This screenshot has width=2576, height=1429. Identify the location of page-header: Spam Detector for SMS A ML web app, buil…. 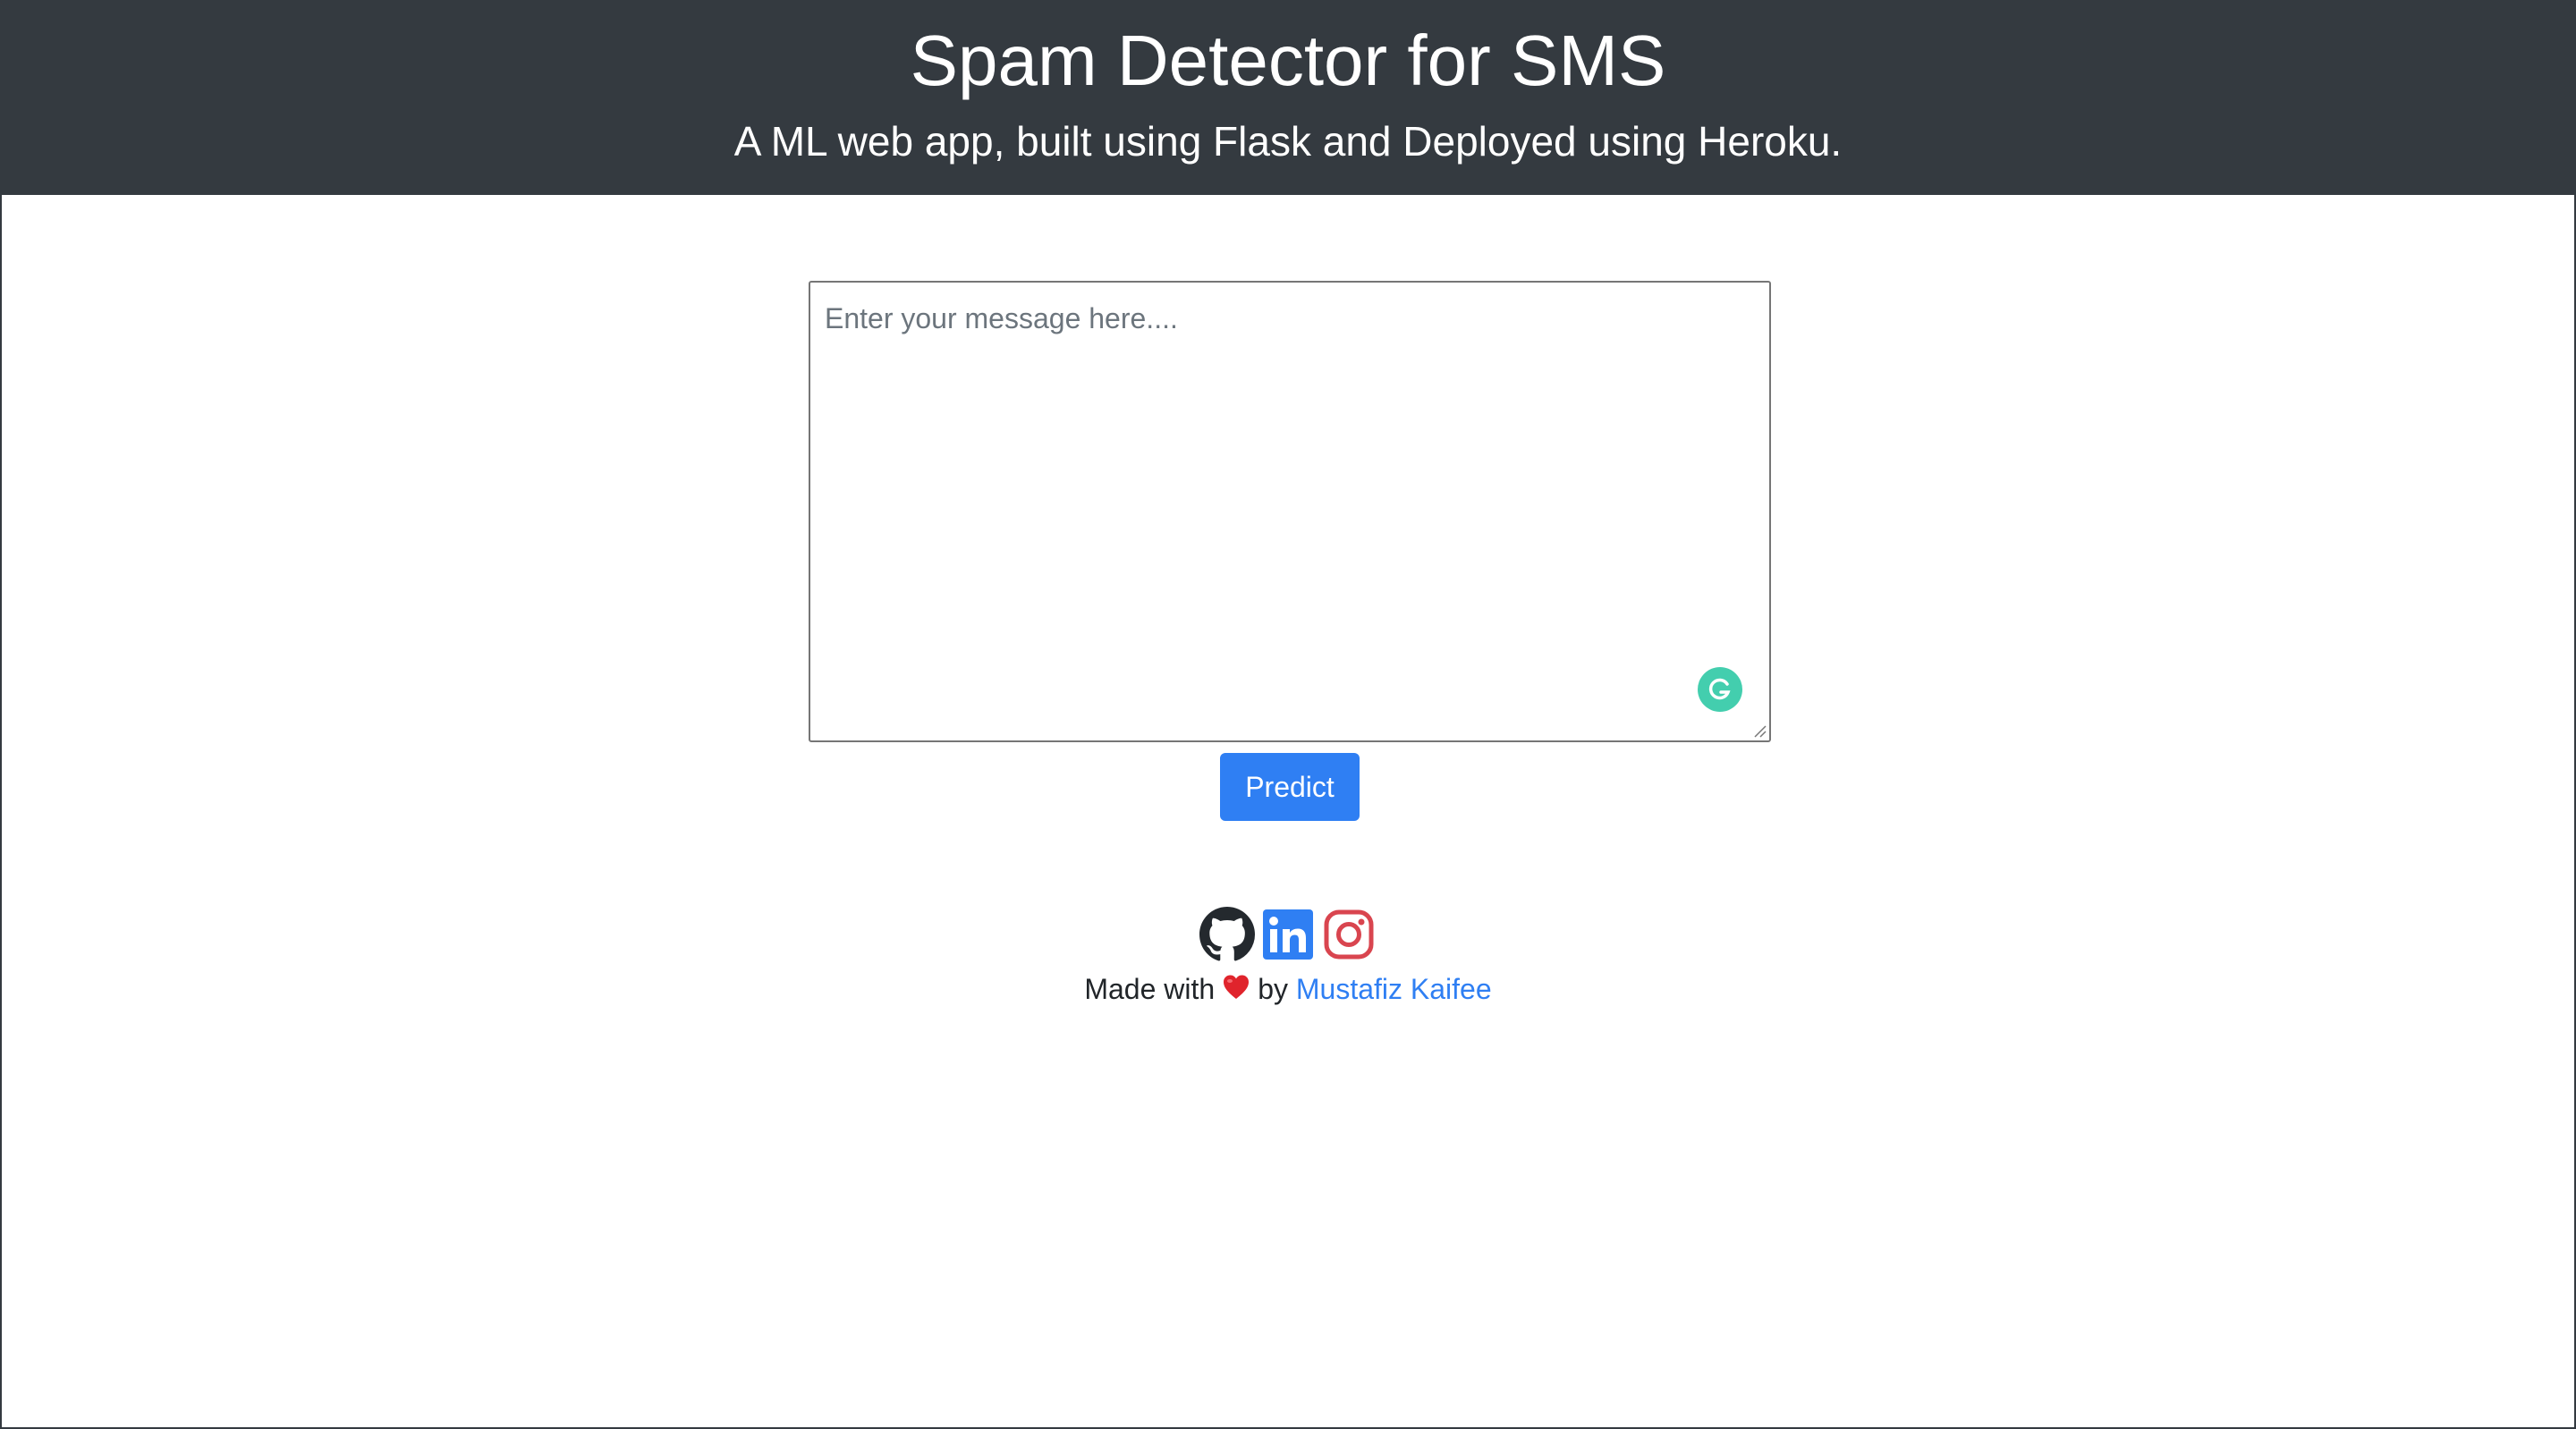
(1288, 97).